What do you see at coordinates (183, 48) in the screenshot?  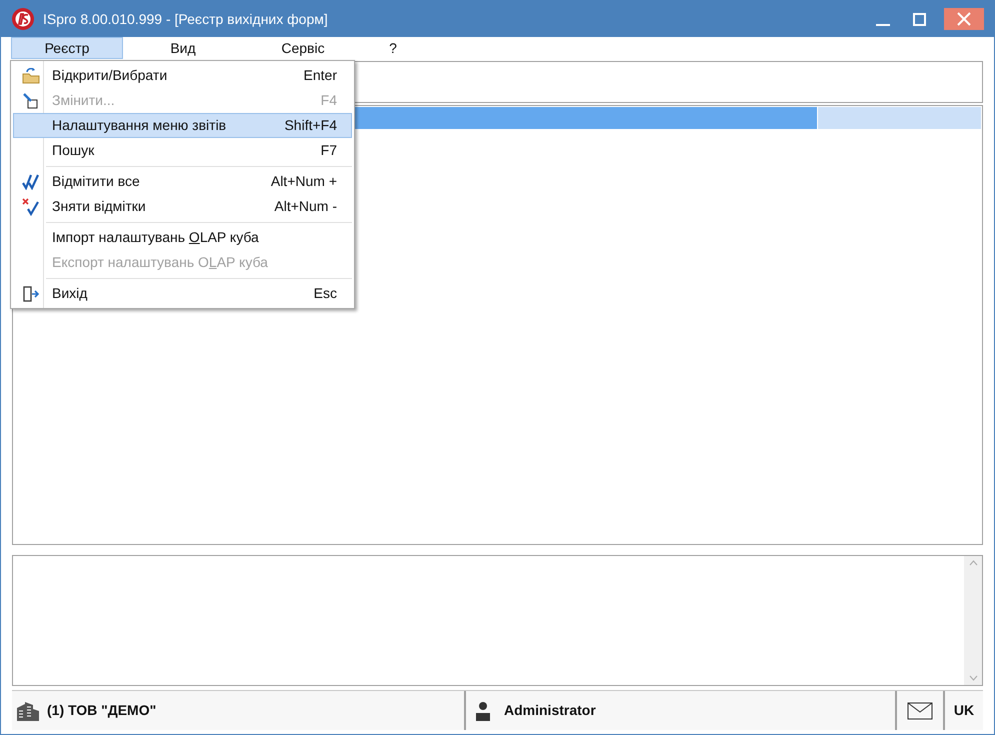 I see `menu-bar-item: Вид` at bounding box center [183, 48].